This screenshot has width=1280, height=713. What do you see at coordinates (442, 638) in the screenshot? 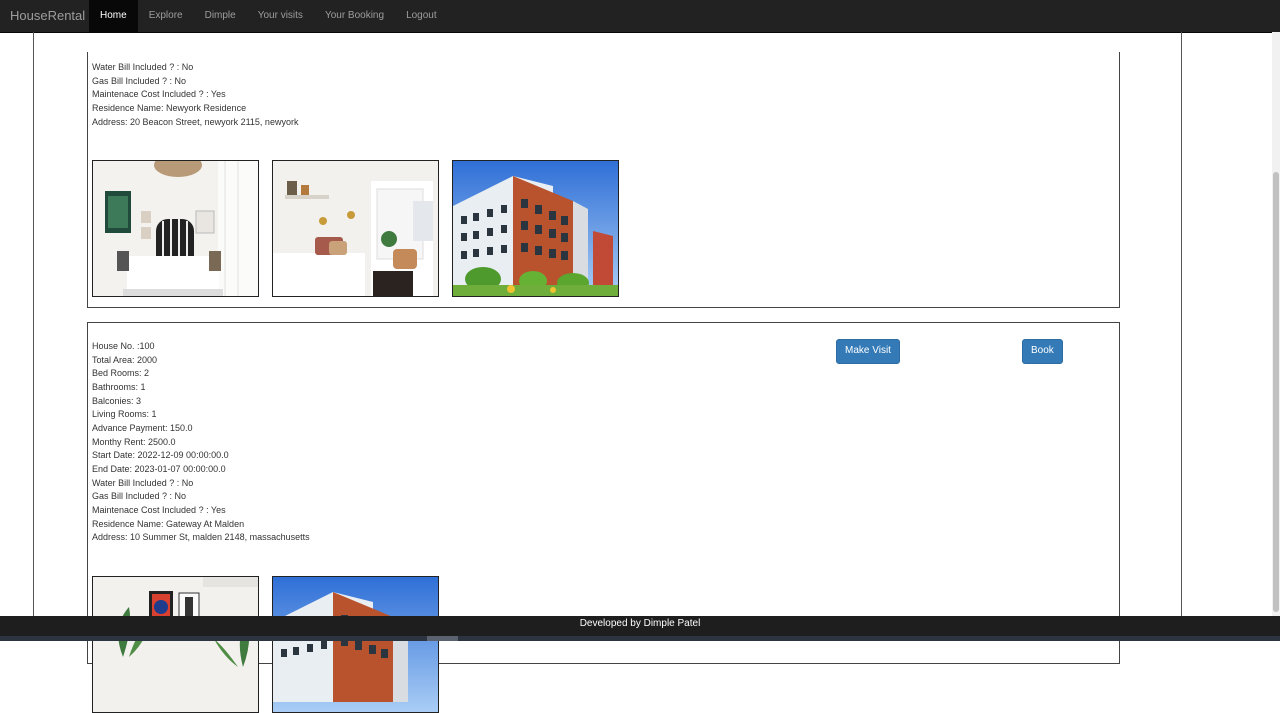
I see `taskbar-indicator` at bounding box center [442, 638].